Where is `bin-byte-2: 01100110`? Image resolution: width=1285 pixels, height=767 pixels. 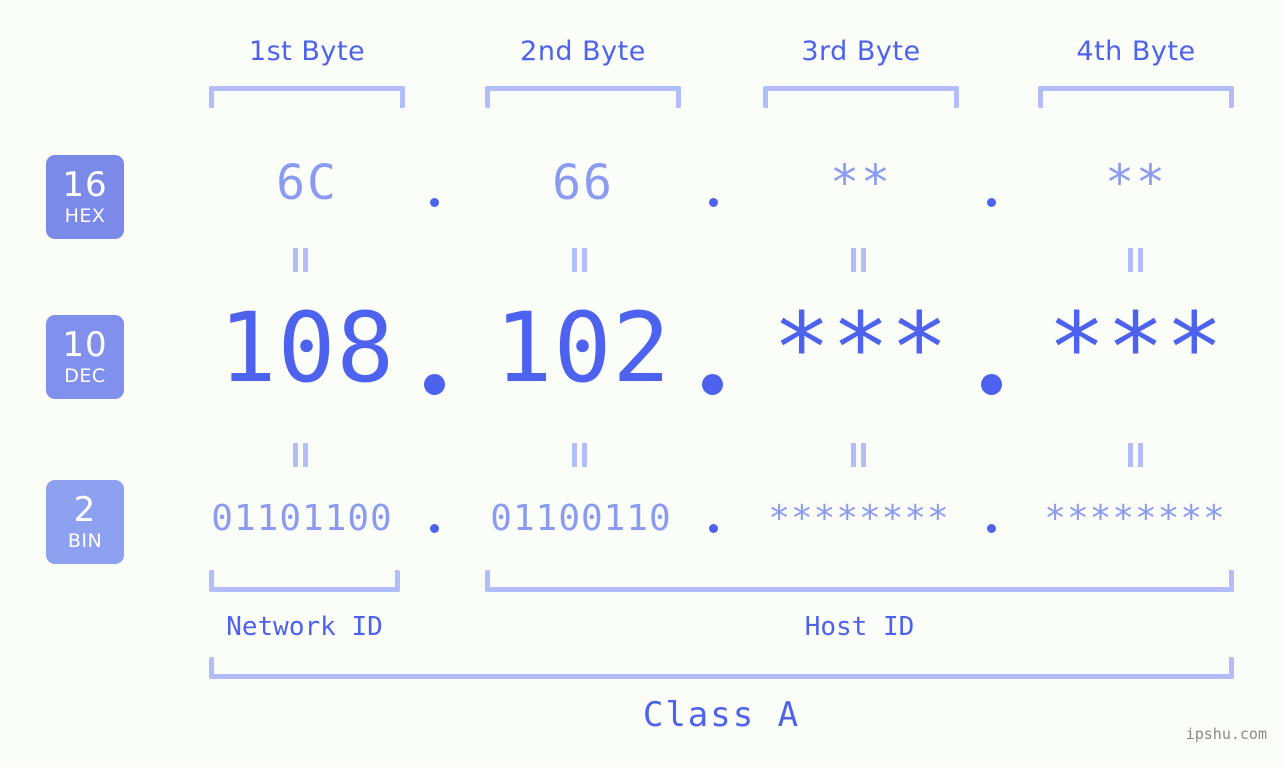 bin-byte-2: 01100110 is located at coordinates (581, 518).